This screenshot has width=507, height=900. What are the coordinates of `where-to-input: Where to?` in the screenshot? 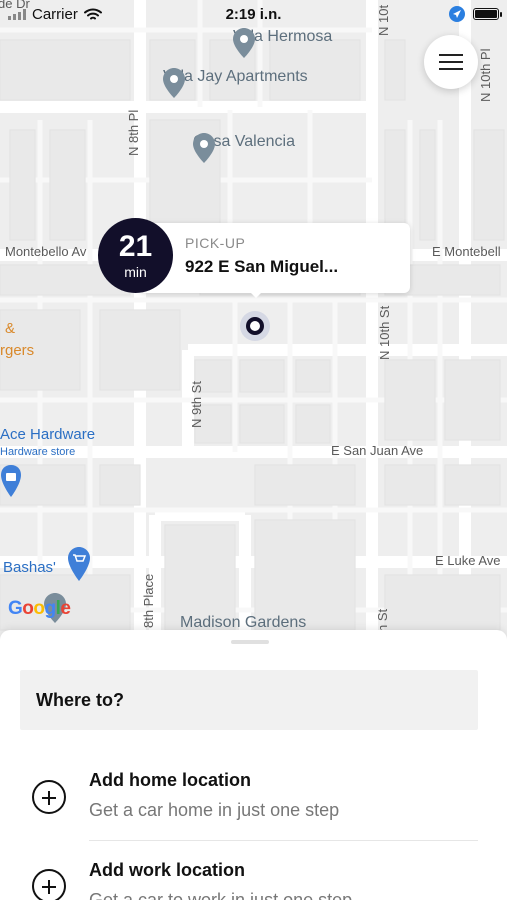 It's located at (249, 700).